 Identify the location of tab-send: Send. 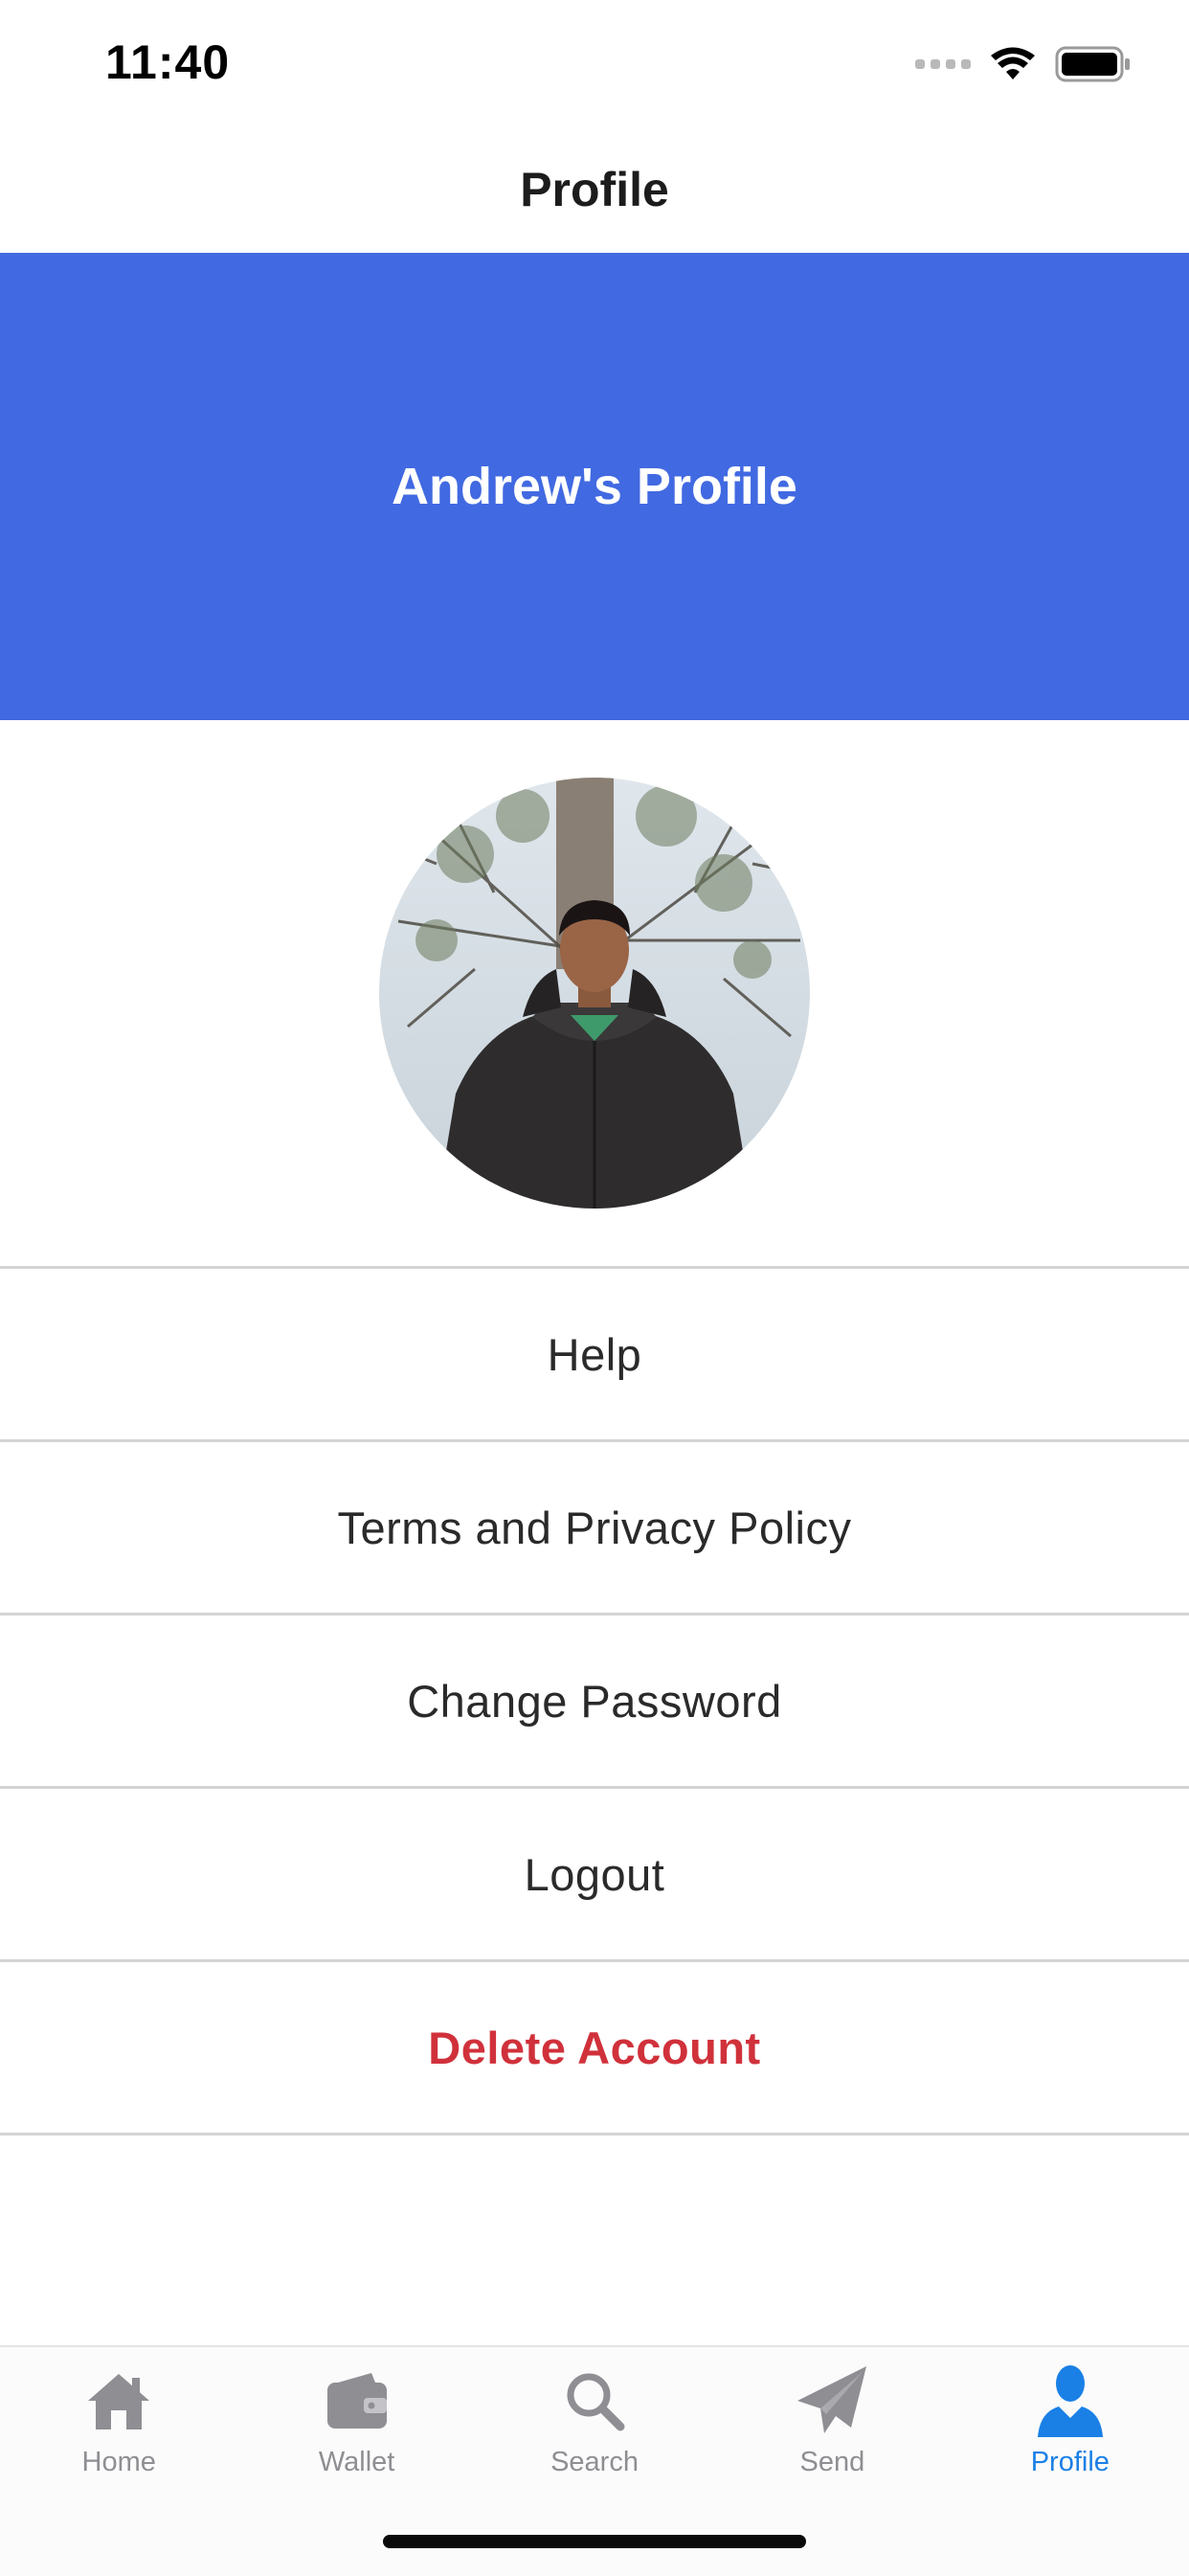
(832, 2426).